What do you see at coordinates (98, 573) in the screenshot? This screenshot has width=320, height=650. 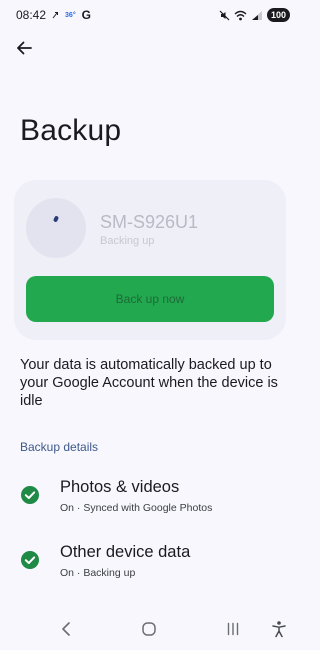 I see `detail-item-subtitle: On · Backing up` at bounding box center [98, 573].